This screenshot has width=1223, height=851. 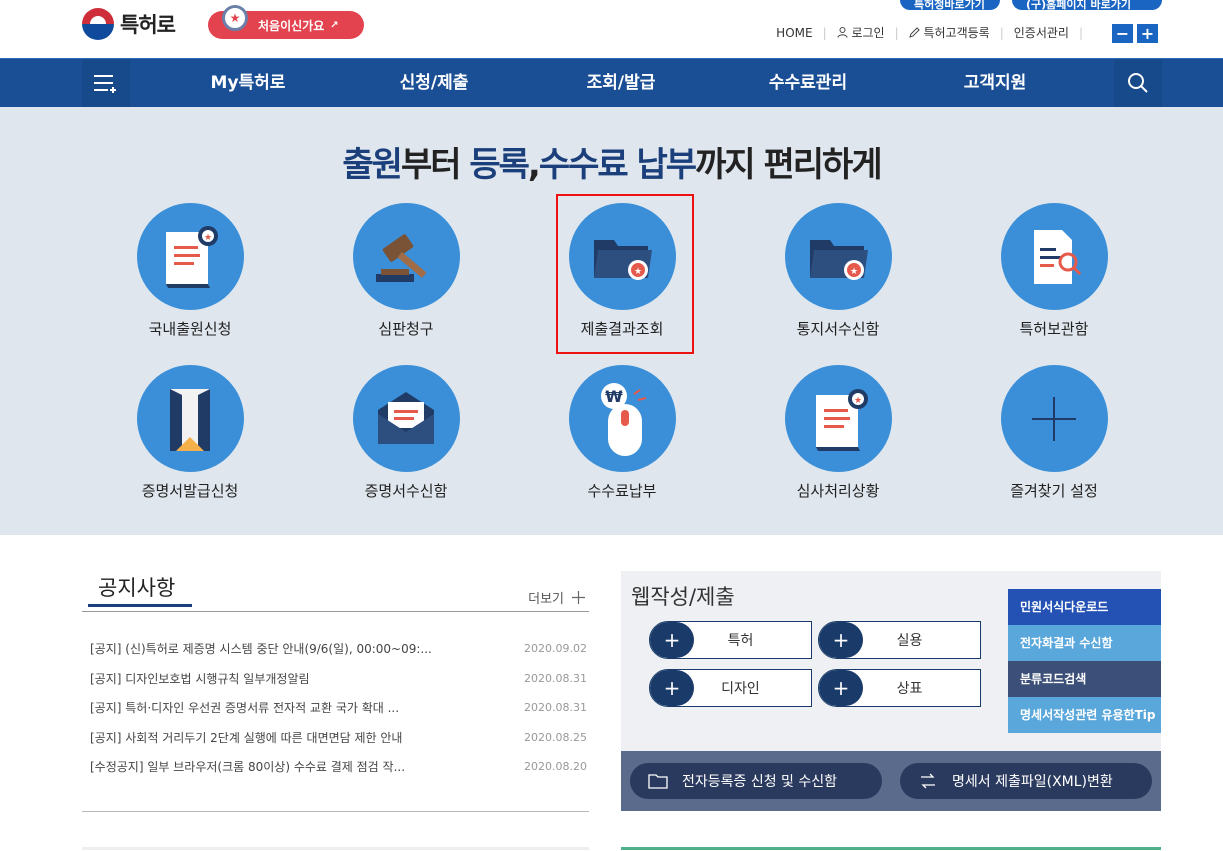 I want to click on service-certificate-request: 증명서발급신청, so click(x=190, y=433).